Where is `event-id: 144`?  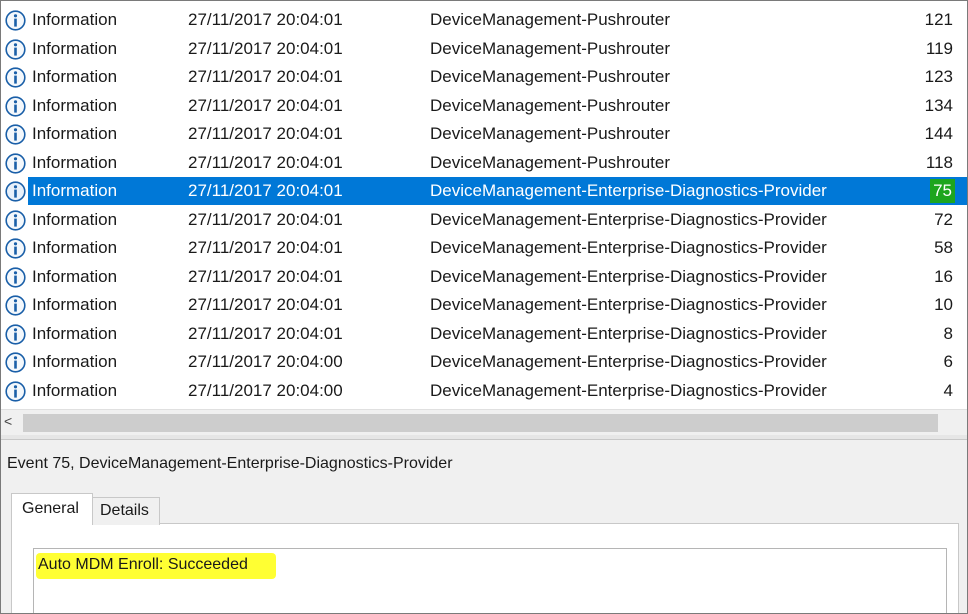
event-id: 144 is located at coordinates (938, 133).